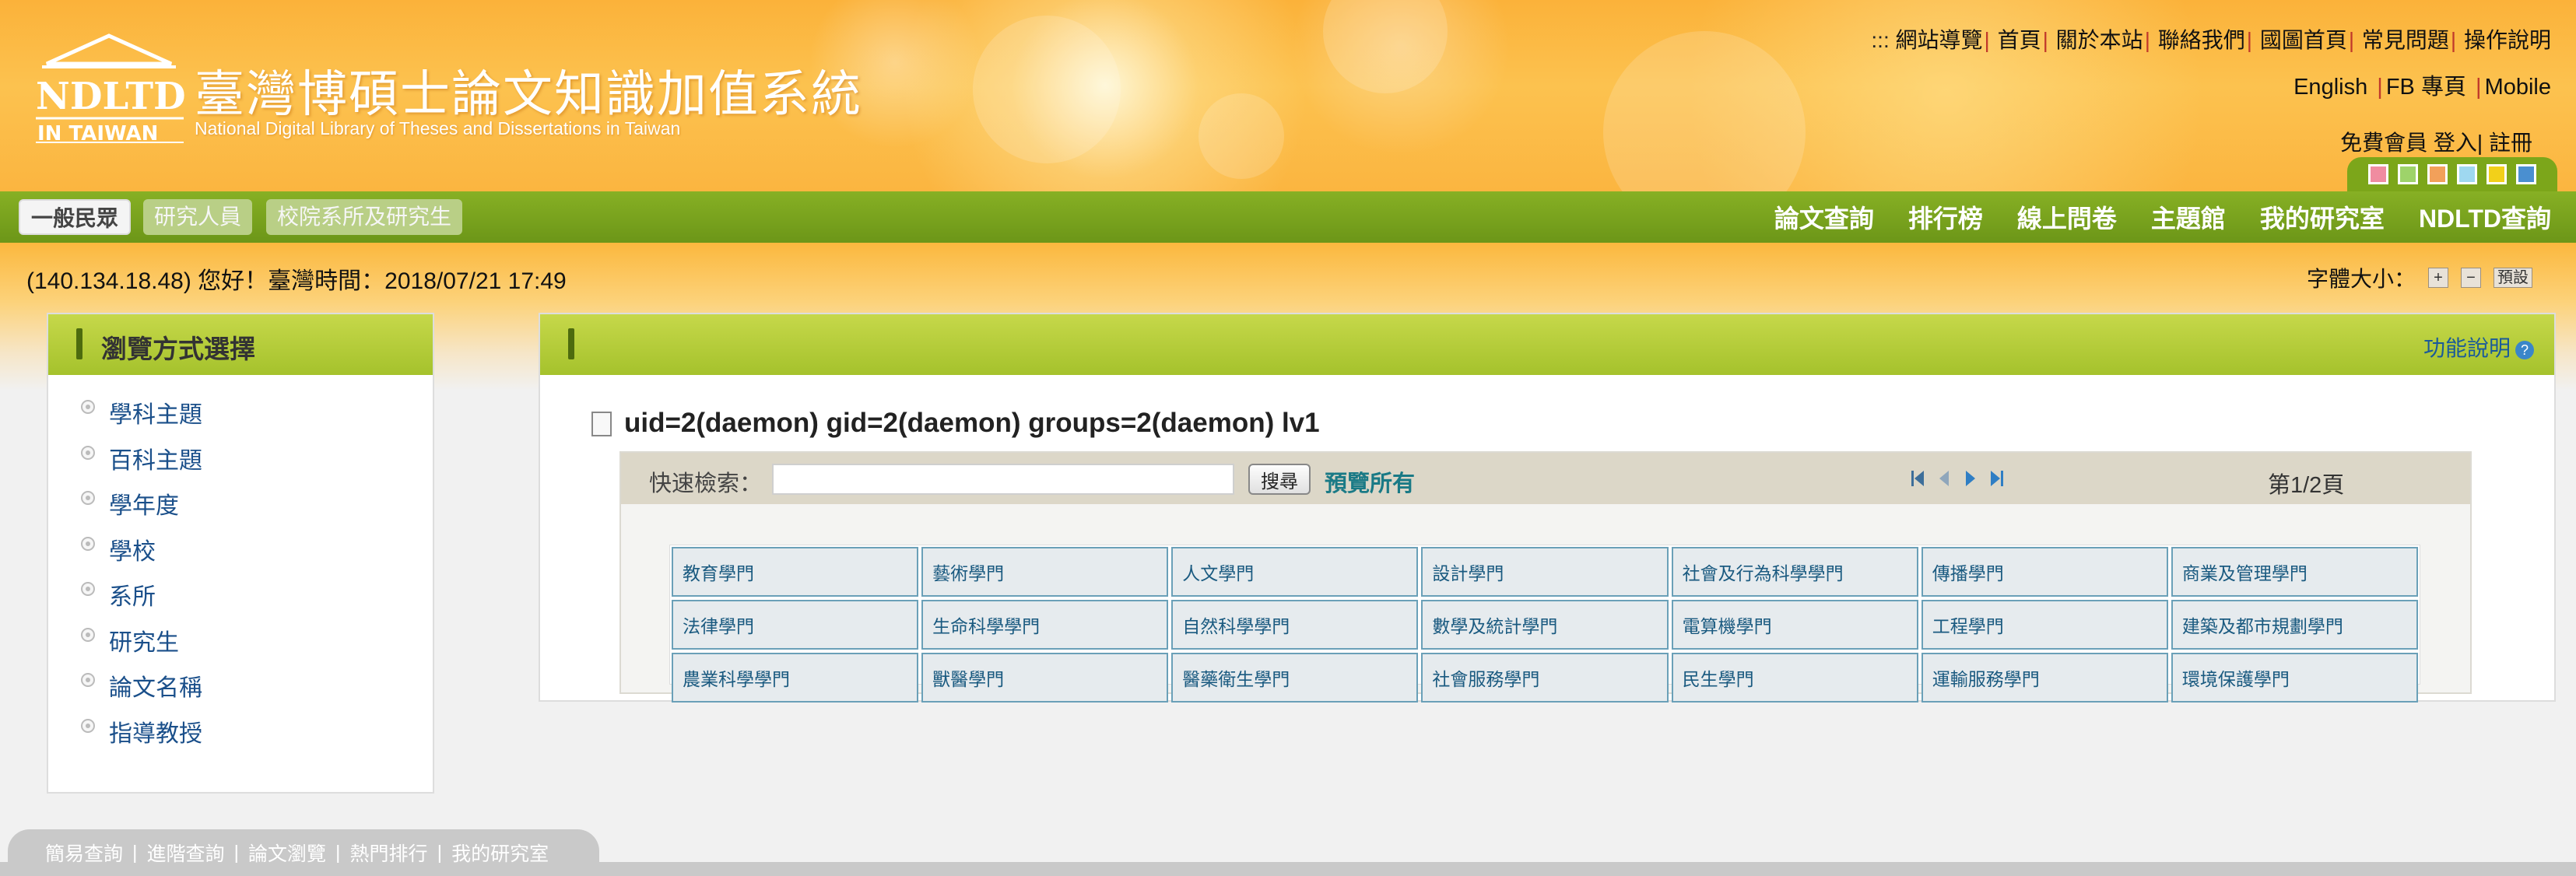 This screenshot has width=2576, height=876. I want to click on browse-option-label: 系所, so click(133, 597).